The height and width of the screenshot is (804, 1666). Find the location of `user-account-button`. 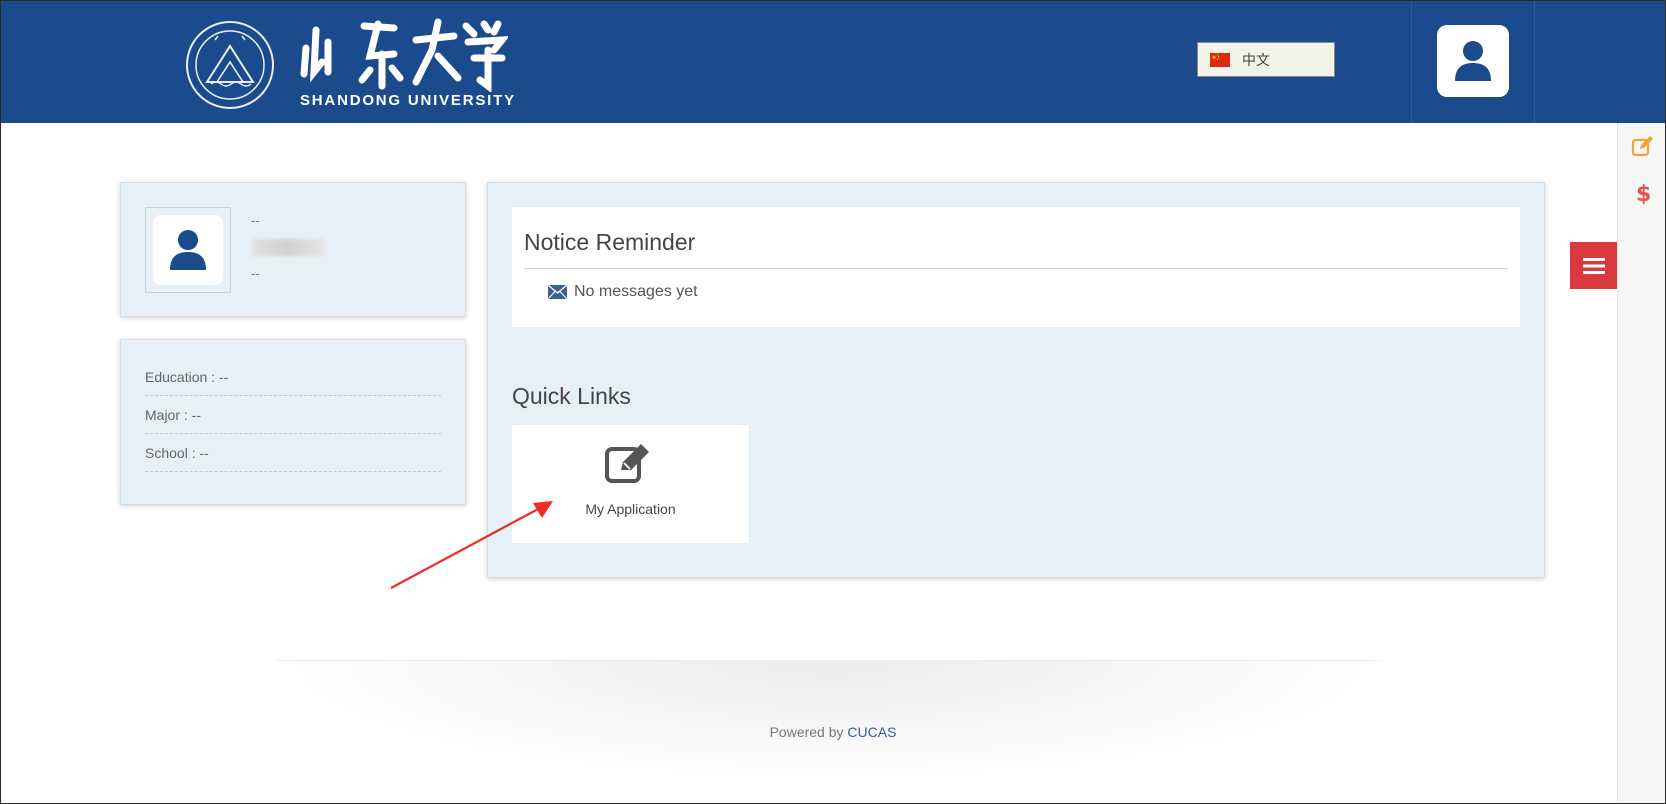

user-account-button is located at coordinates (1473, 61).